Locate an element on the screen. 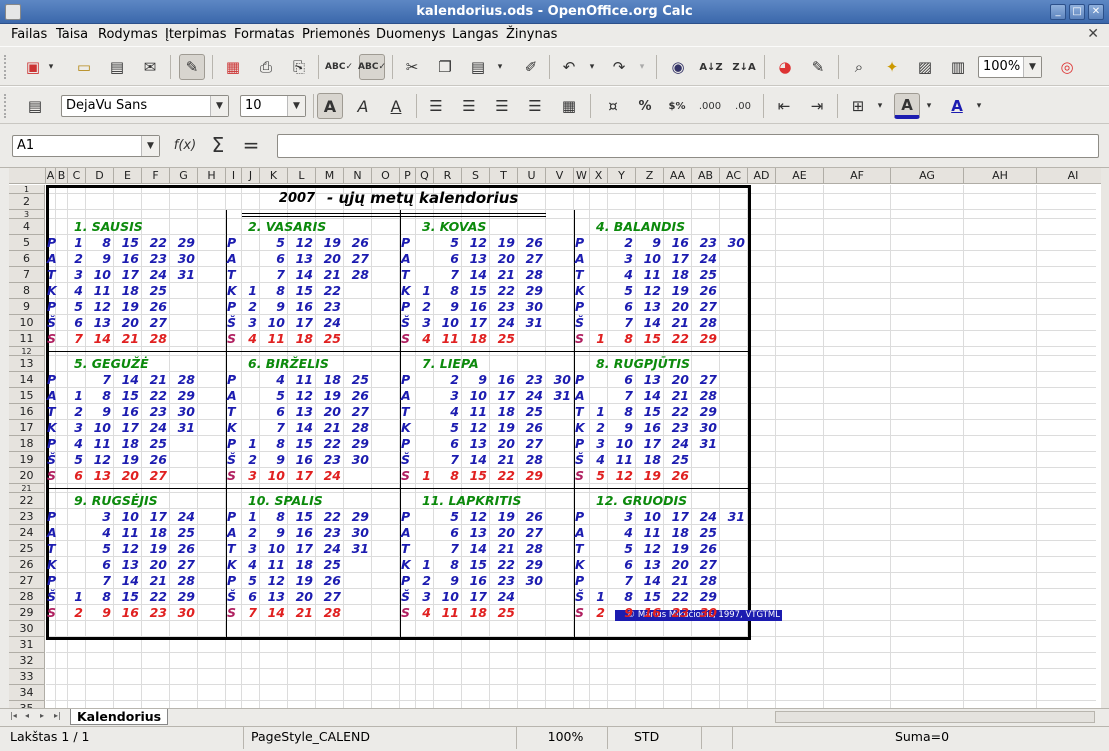  autospellcheck-icon: ABC✓ is located at coordinates (372, 67).